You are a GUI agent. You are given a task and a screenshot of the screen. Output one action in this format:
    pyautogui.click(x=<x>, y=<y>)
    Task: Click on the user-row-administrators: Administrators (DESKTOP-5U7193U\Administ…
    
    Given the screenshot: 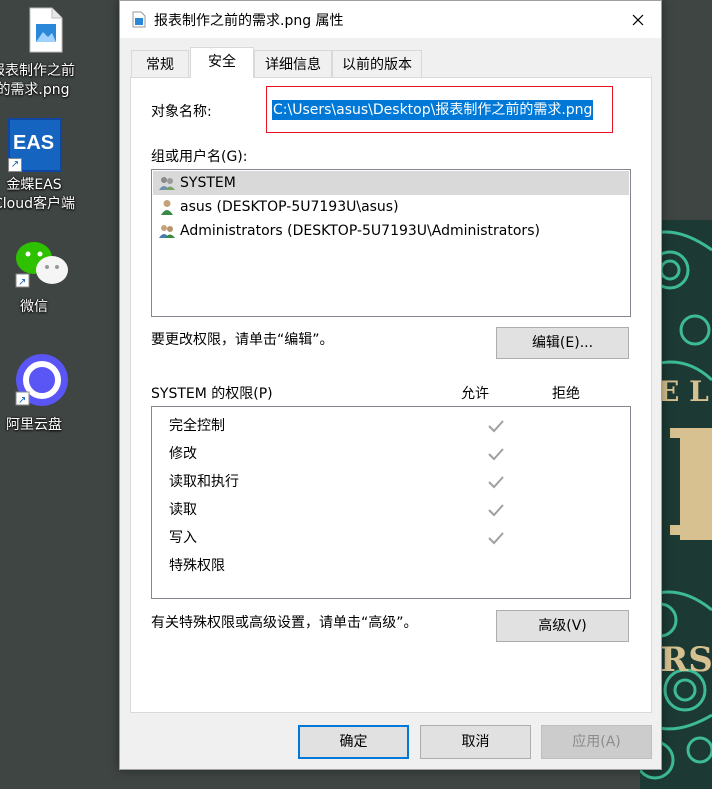 What is the action you would take?
    pyautogui.click(x=391, y=231)
    